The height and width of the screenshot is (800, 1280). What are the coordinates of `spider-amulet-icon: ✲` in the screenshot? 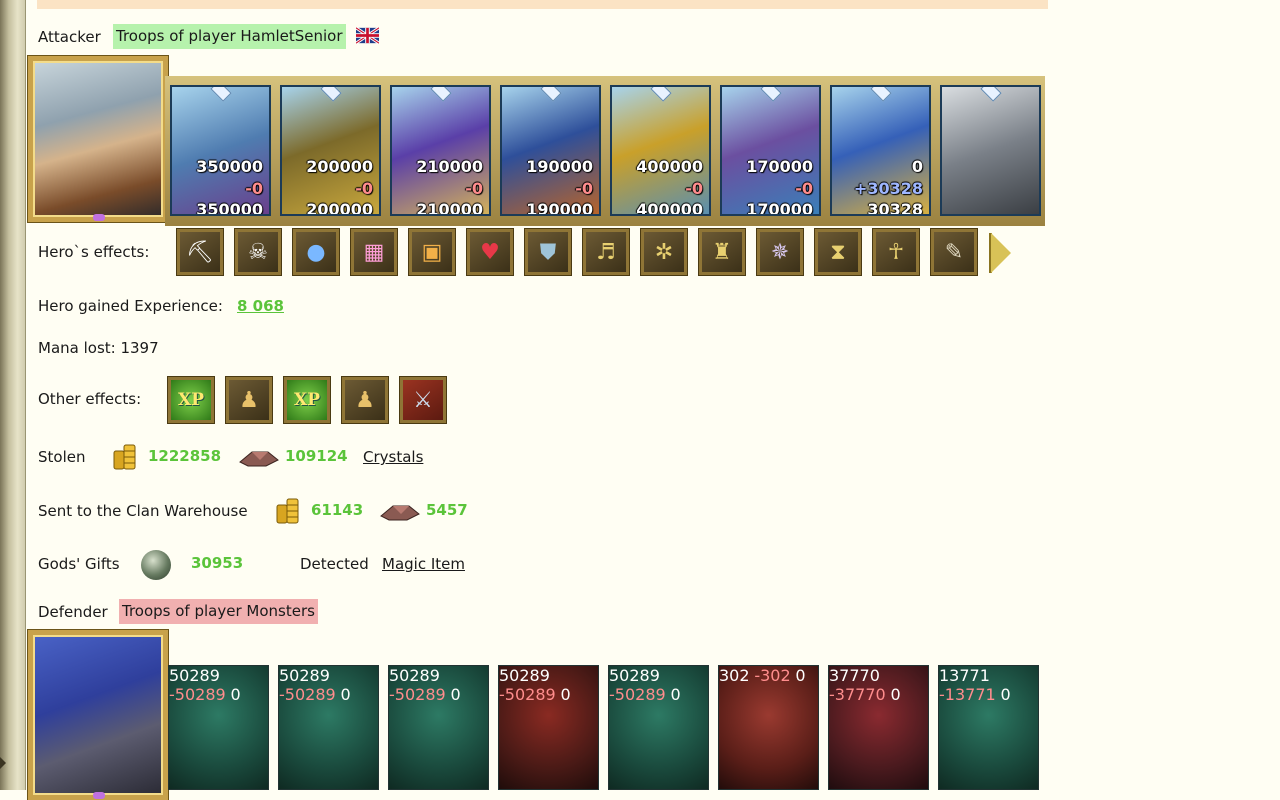 It's located at (664, 252).